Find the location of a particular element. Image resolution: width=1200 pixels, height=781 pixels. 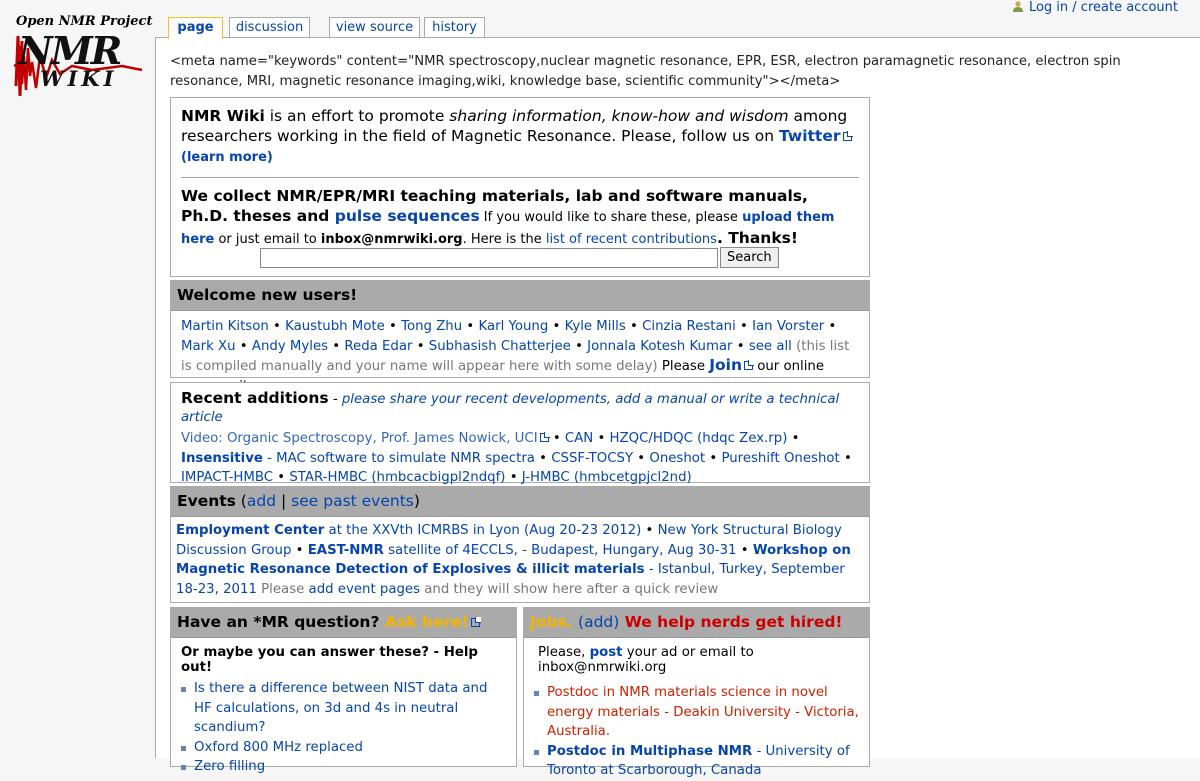

job-link: Postdoc in Multiphase NMR is located at coordinates (649, 751).